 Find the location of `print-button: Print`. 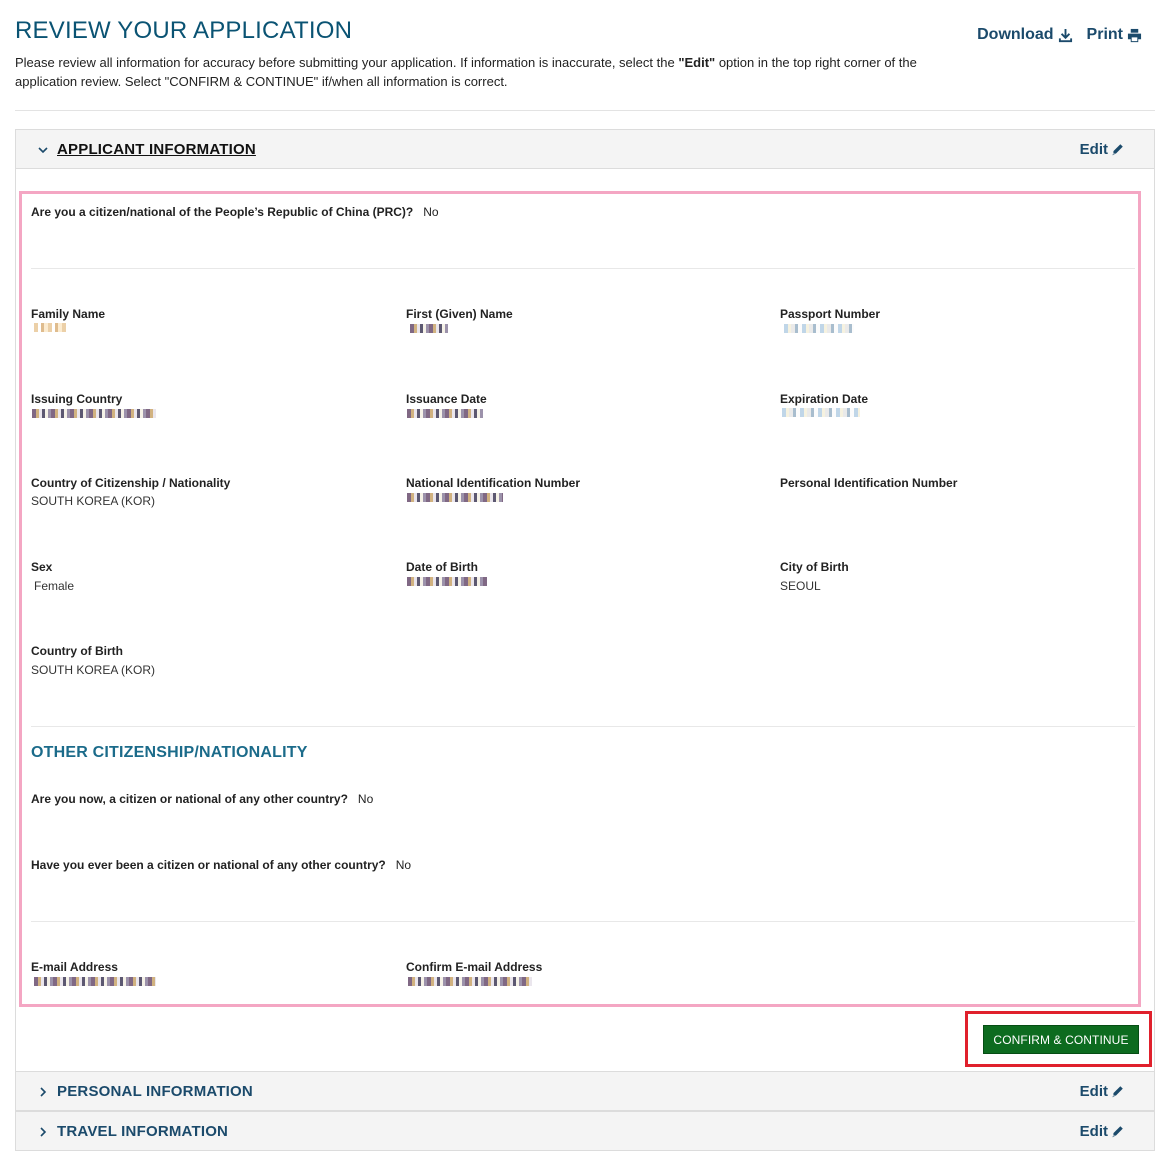

print-button: Print is located at coordinates (1114, 35).